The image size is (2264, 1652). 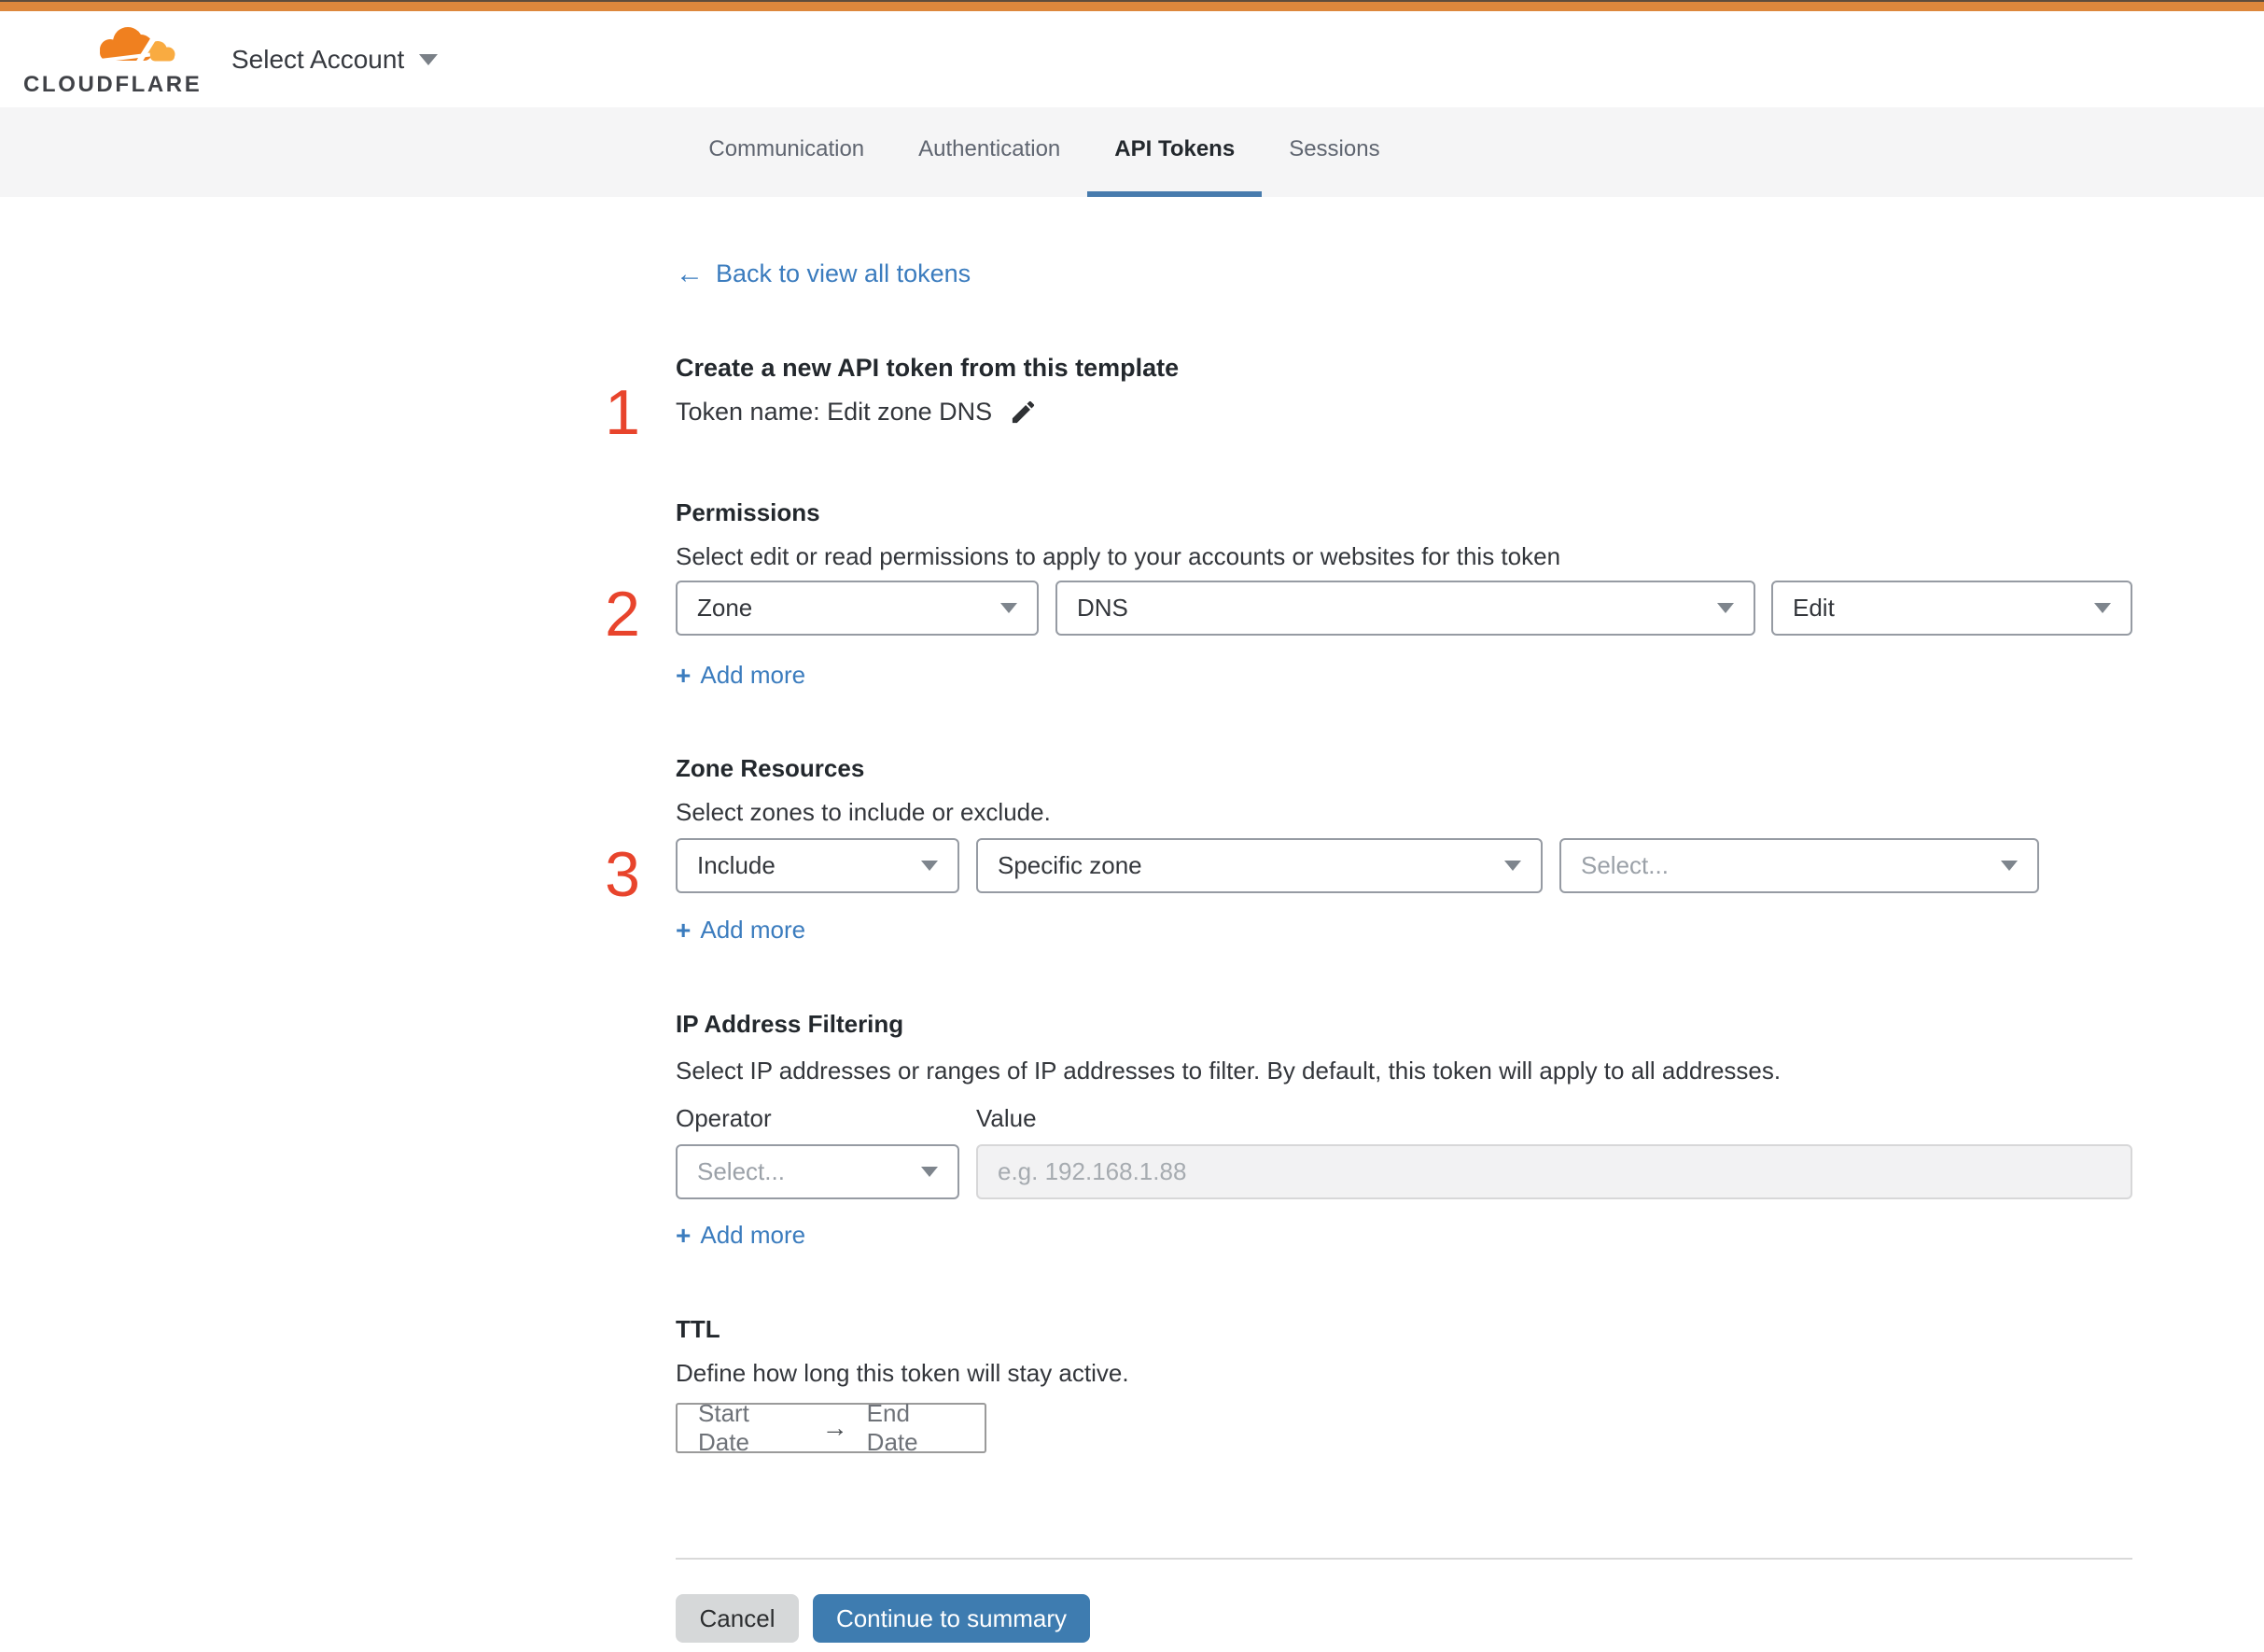 I want to click on continue-to-summary-button: Continue to summary, so click(x=951, y=1618).